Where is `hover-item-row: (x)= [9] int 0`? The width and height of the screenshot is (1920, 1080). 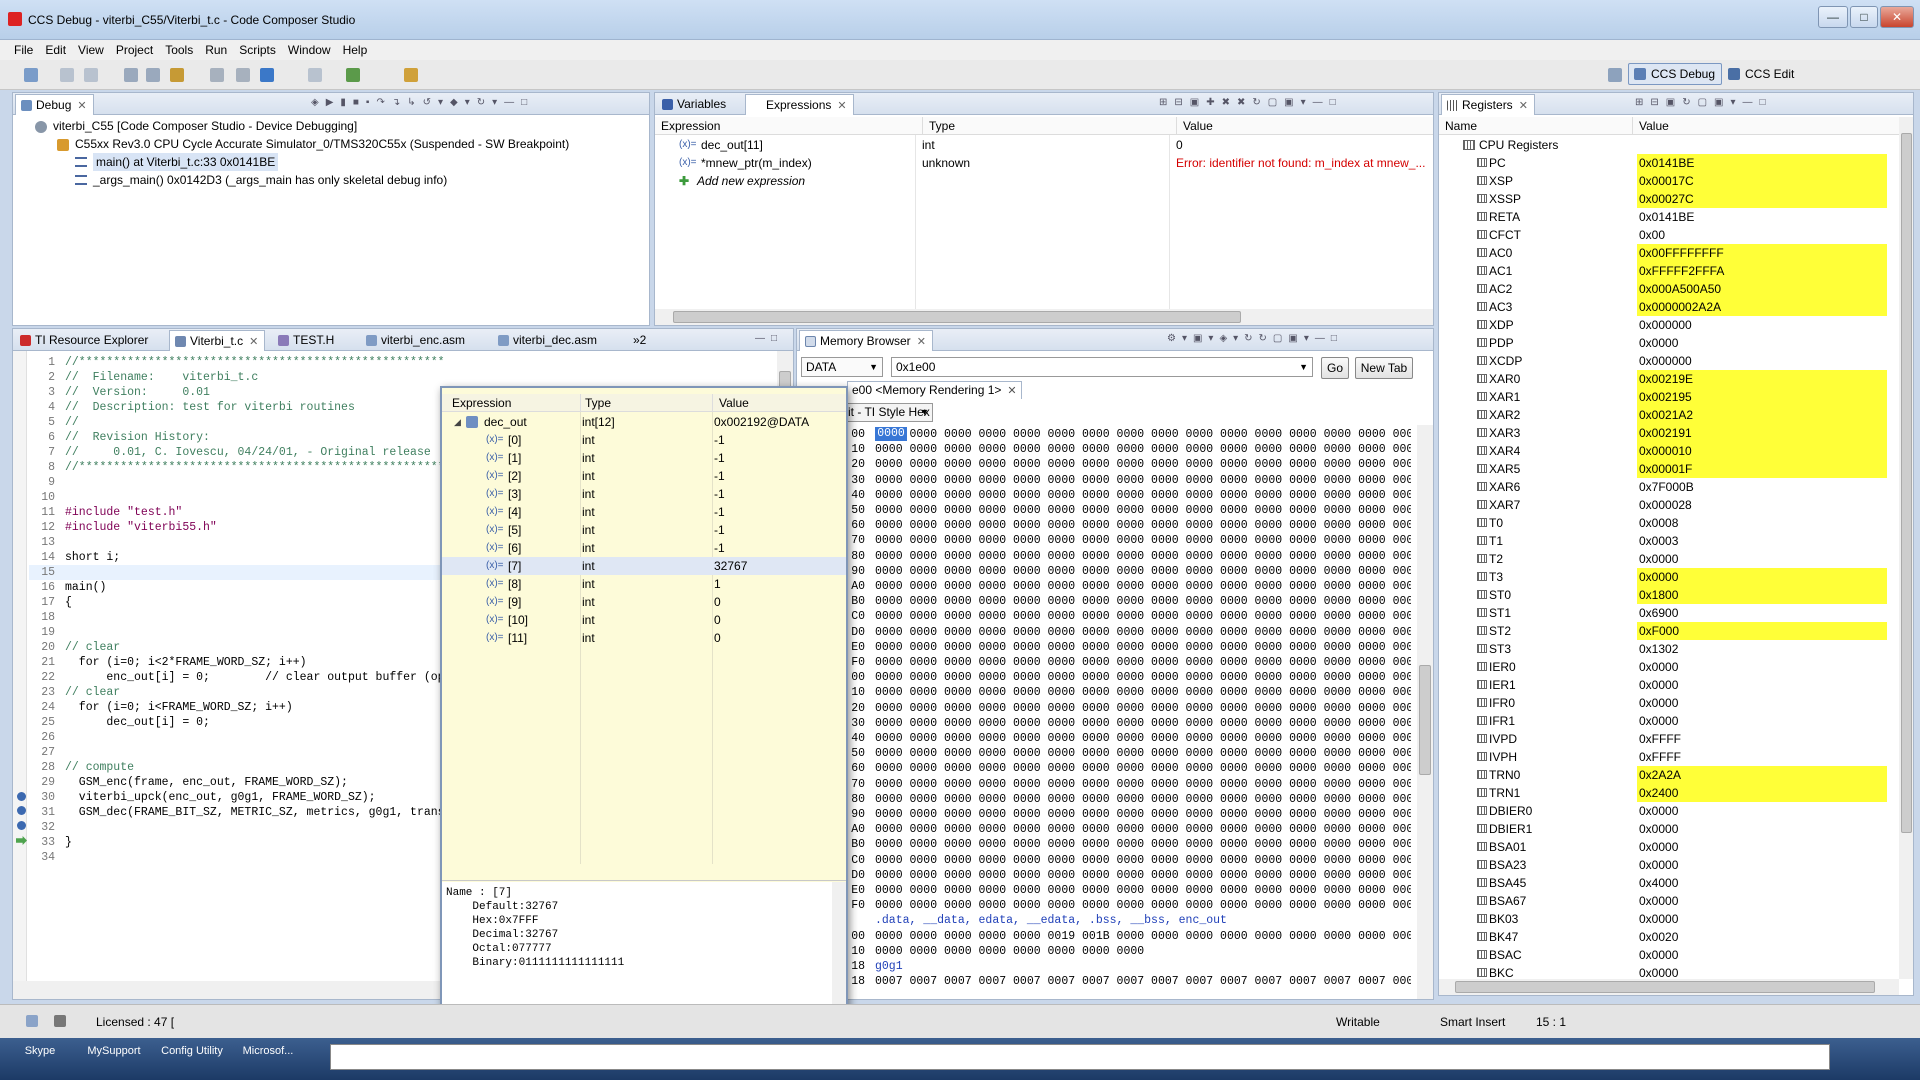 hover-item-row: (x)= [9] int 0 is located at coordinates (644, 602).